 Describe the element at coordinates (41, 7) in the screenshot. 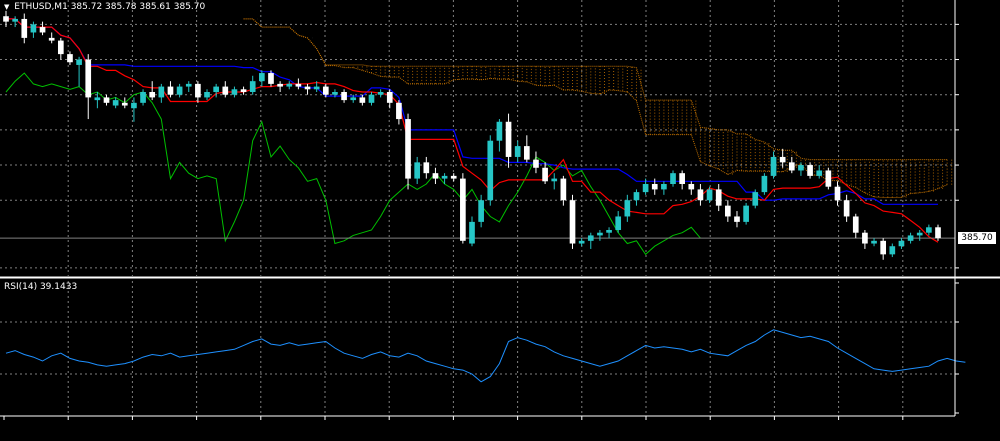

I see `symbol-label: ETHUSD,M1` at that location.